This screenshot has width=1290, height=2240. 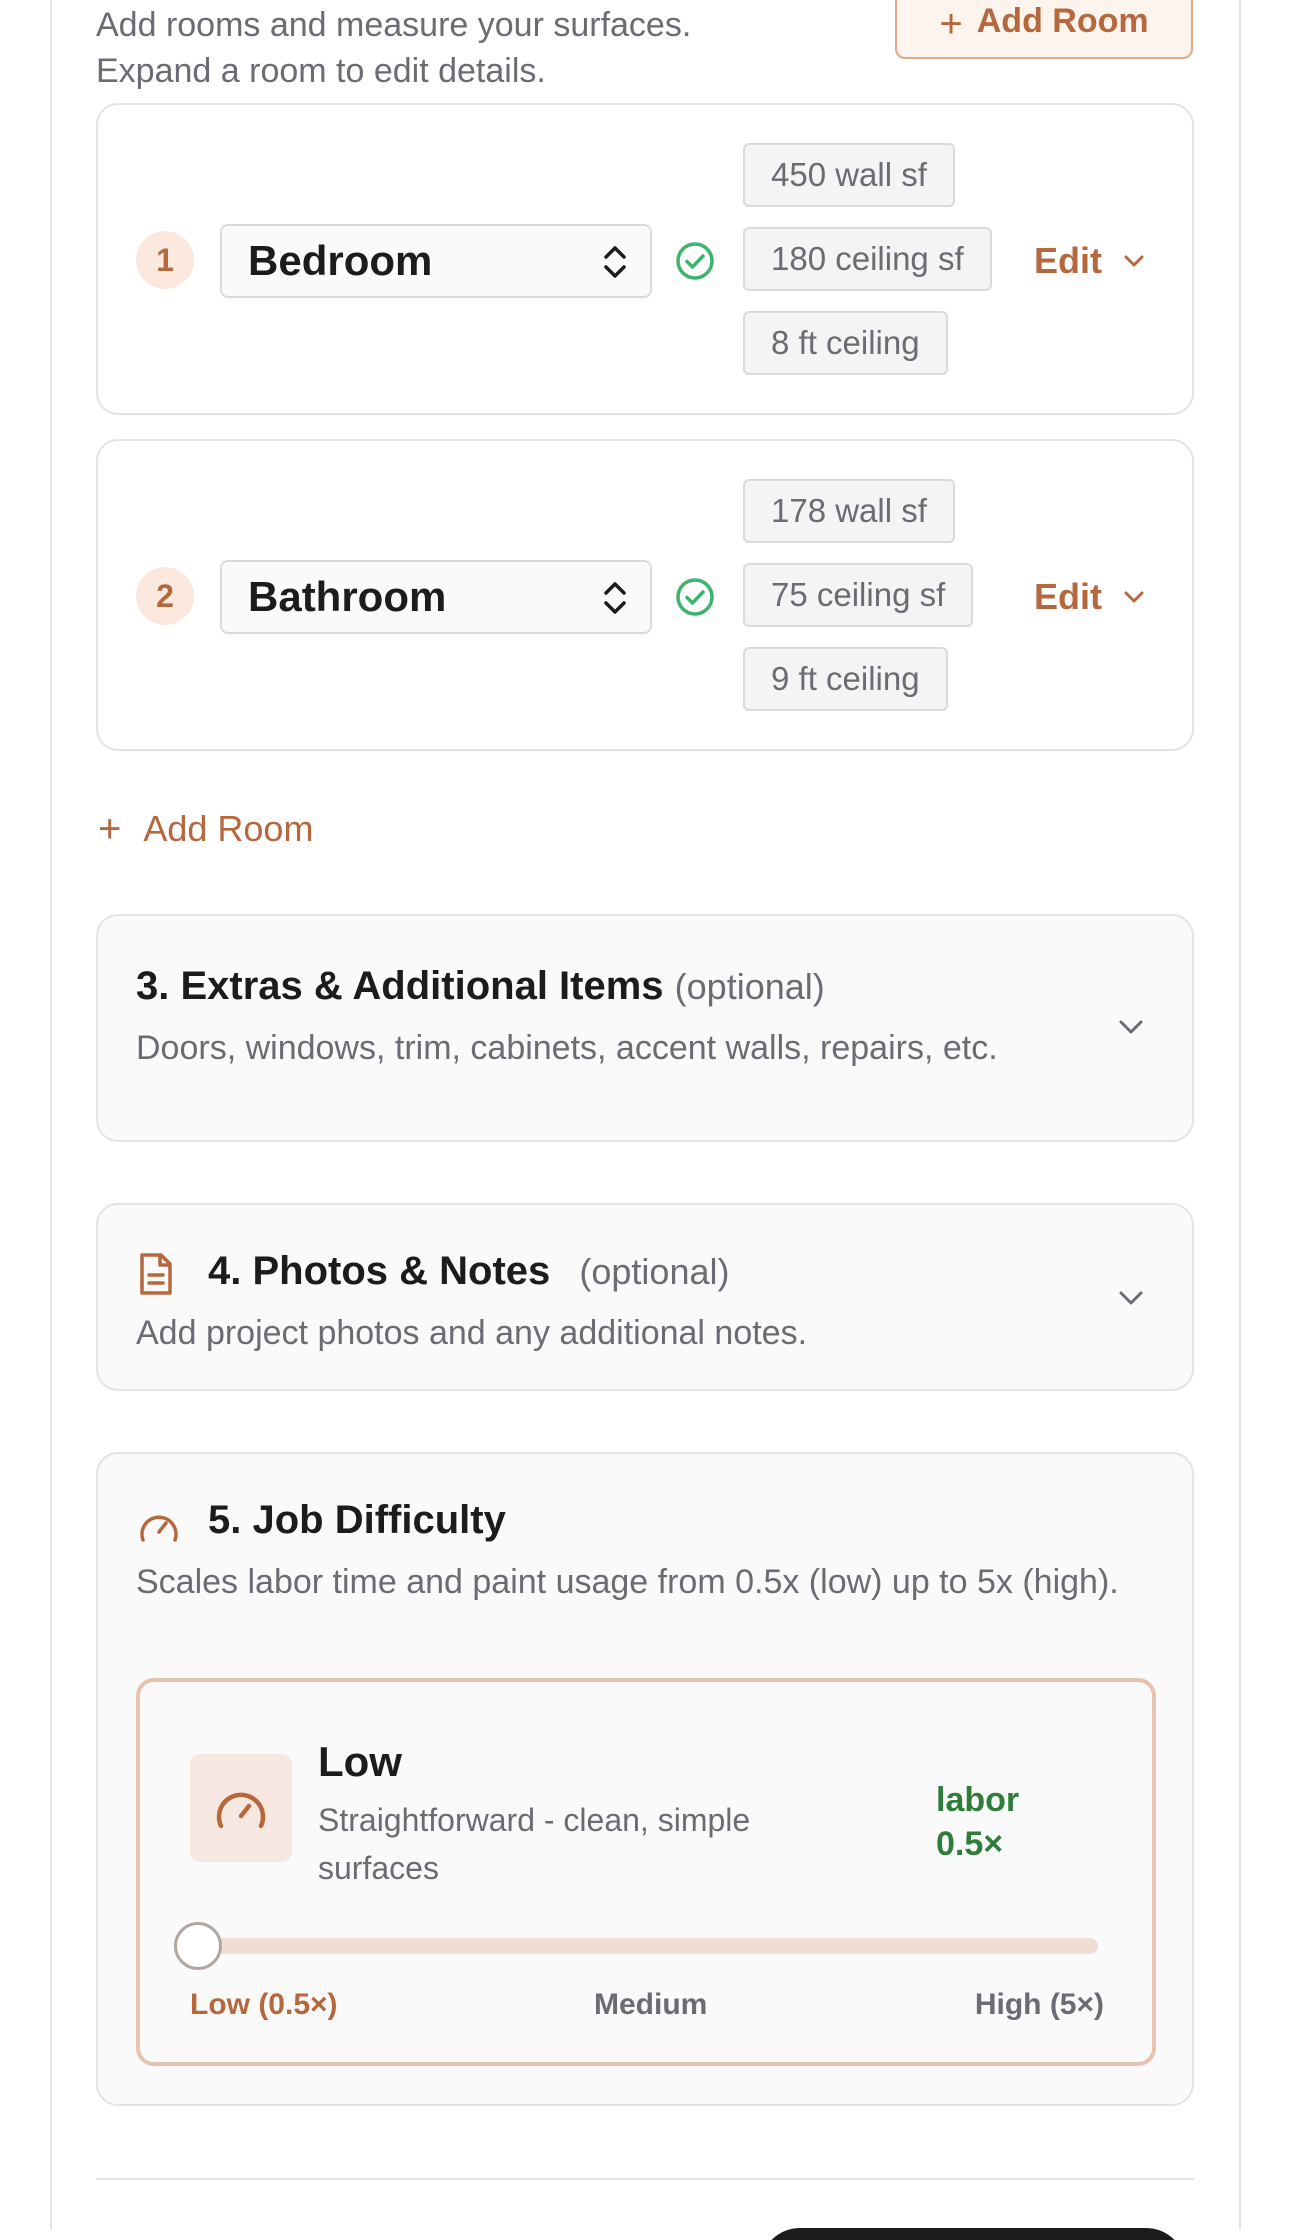 What do you see at coordinates (636, 1946) in the screenshot?
I see `difficulty-slider` at bounding box center [636, 1946].